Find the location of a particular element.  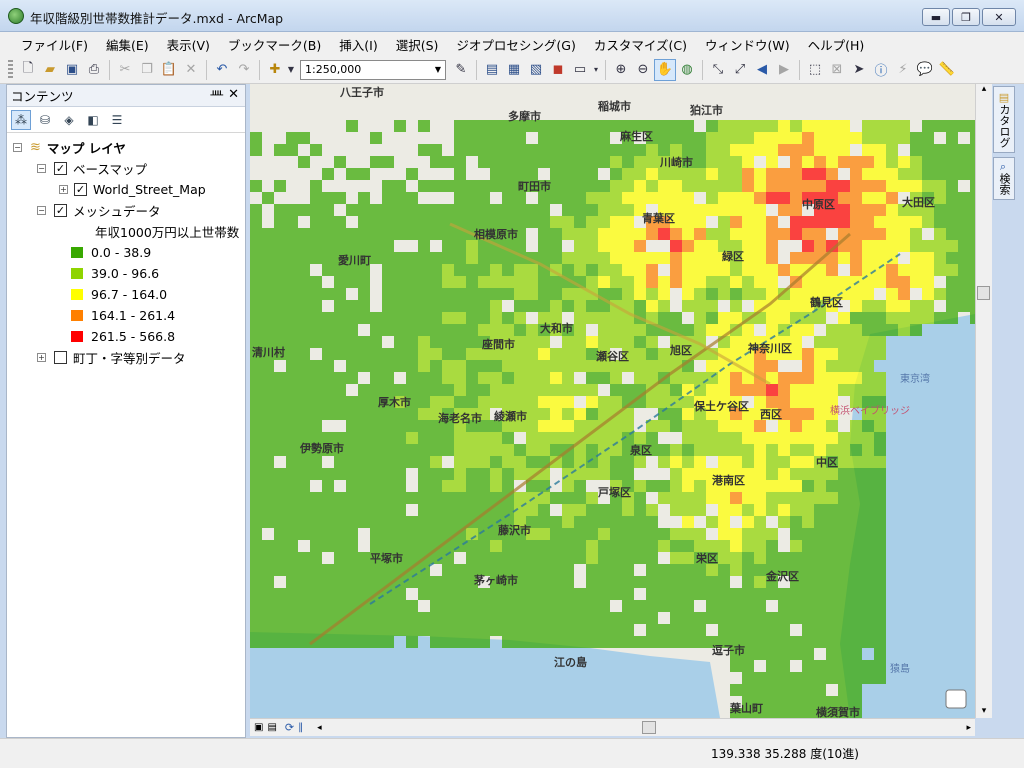

scroll-down-icon: ▾ is located at coordinates (984, 711).